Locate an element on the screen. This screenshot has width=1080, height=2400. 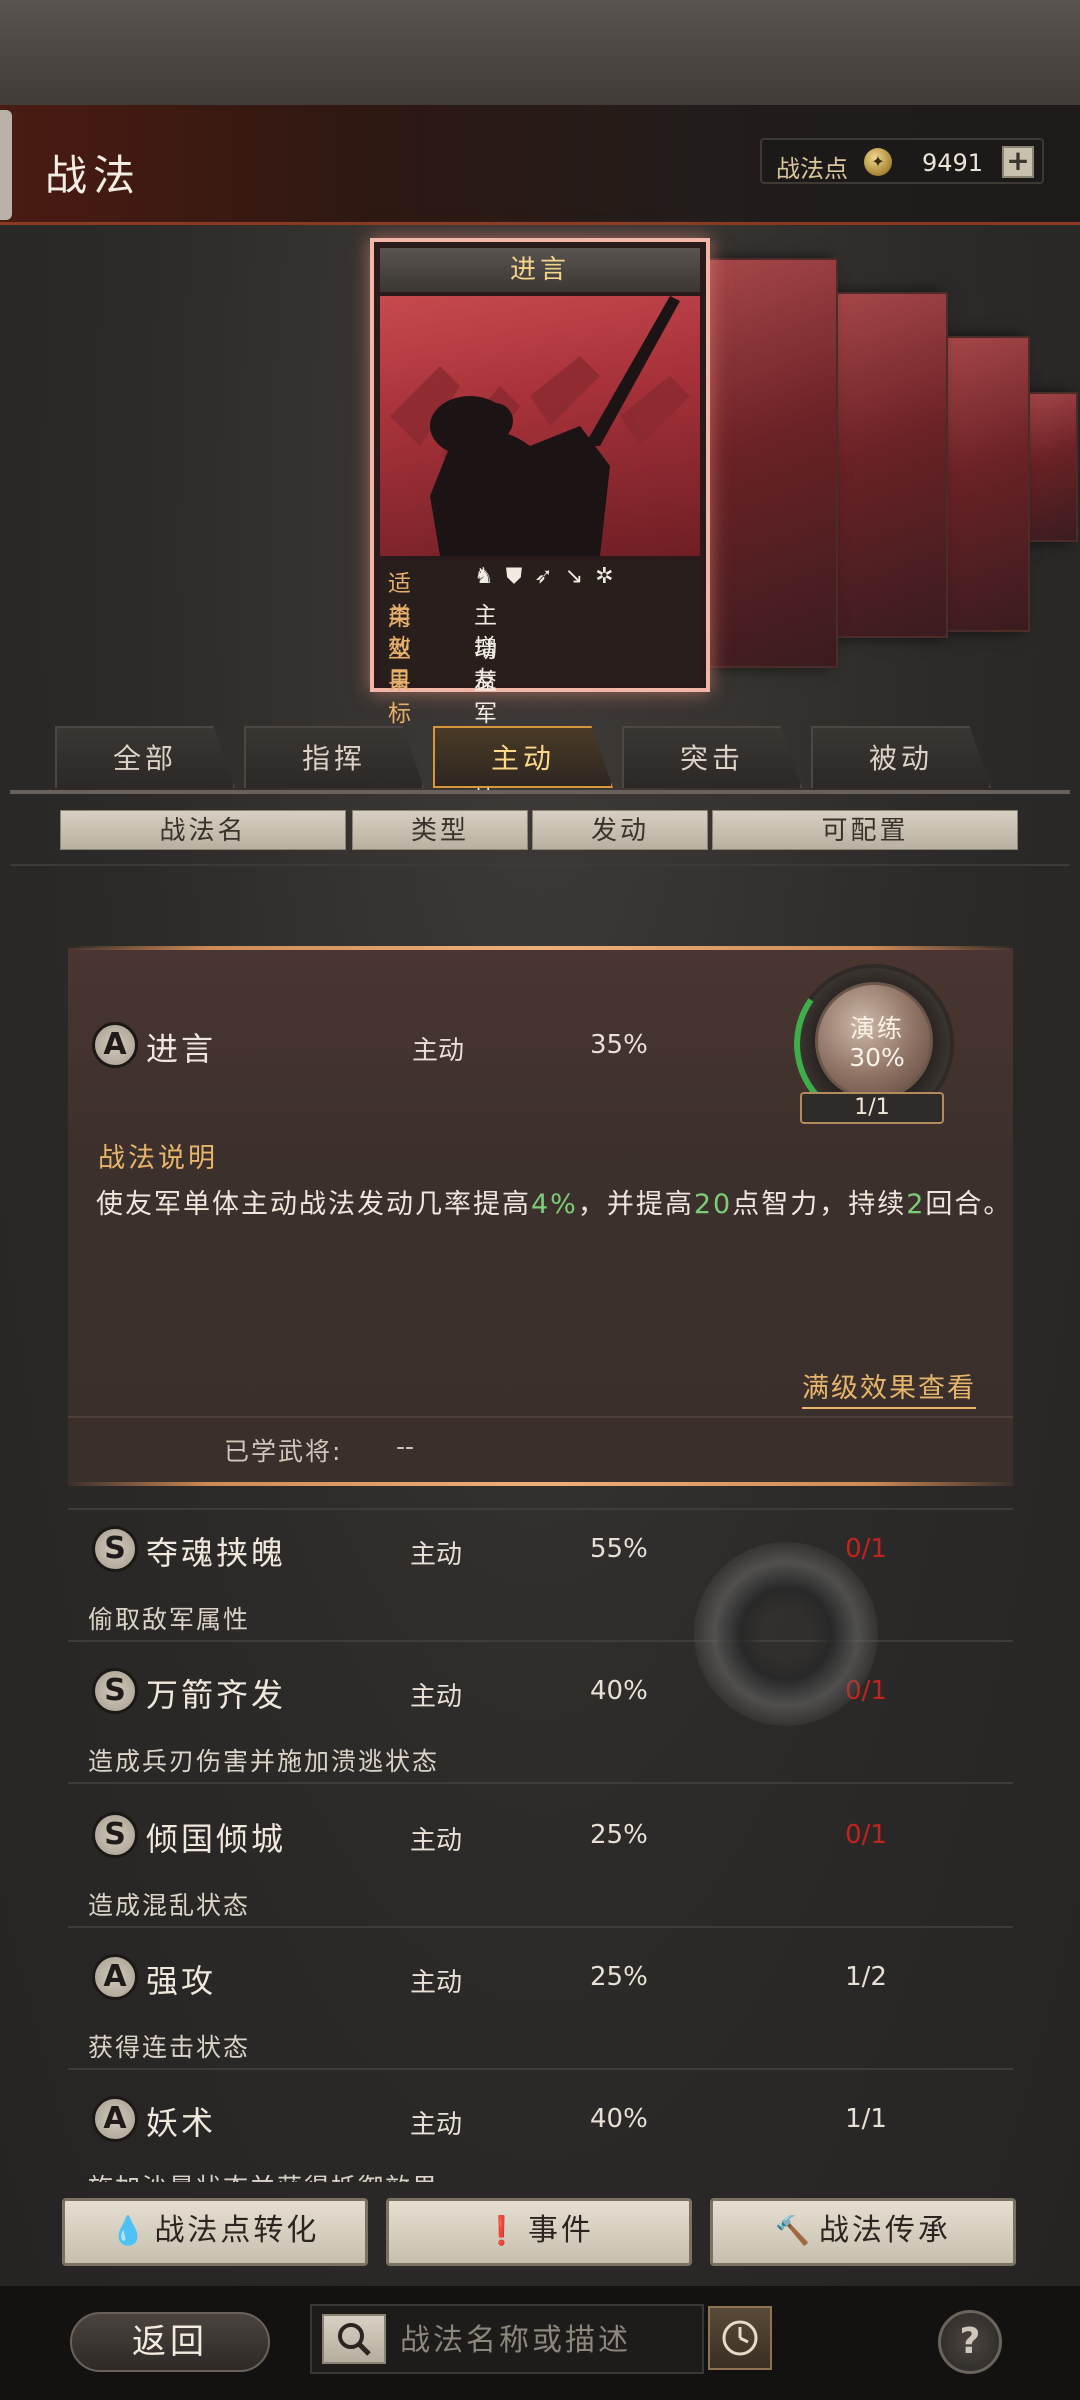
desc-highlight: 2 is located at coordinates (916, 1204).